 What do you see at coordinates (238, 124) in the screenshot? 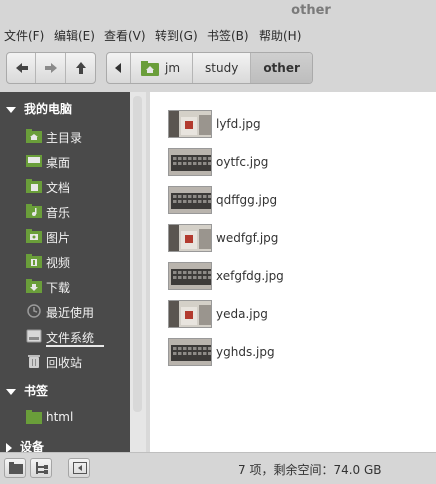
I see `file-name: lyfd.jpg` at bounding box center [238, 124].